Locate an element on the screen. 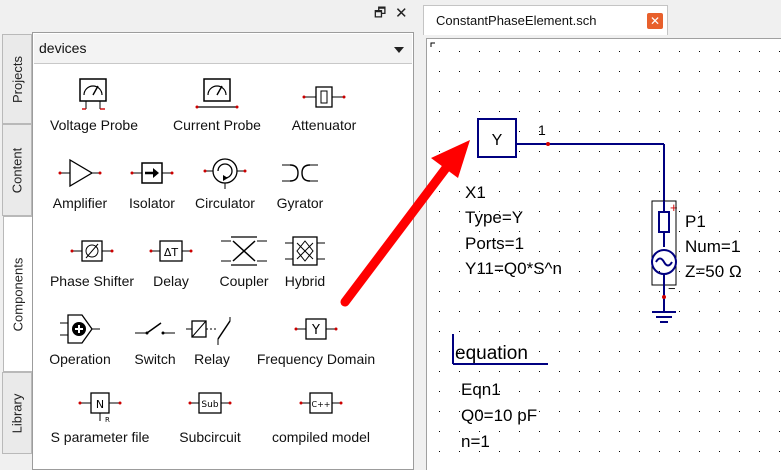 This screenshot has height=470, width=781. tab-projects: Projects is located at coordinates (17, 79).